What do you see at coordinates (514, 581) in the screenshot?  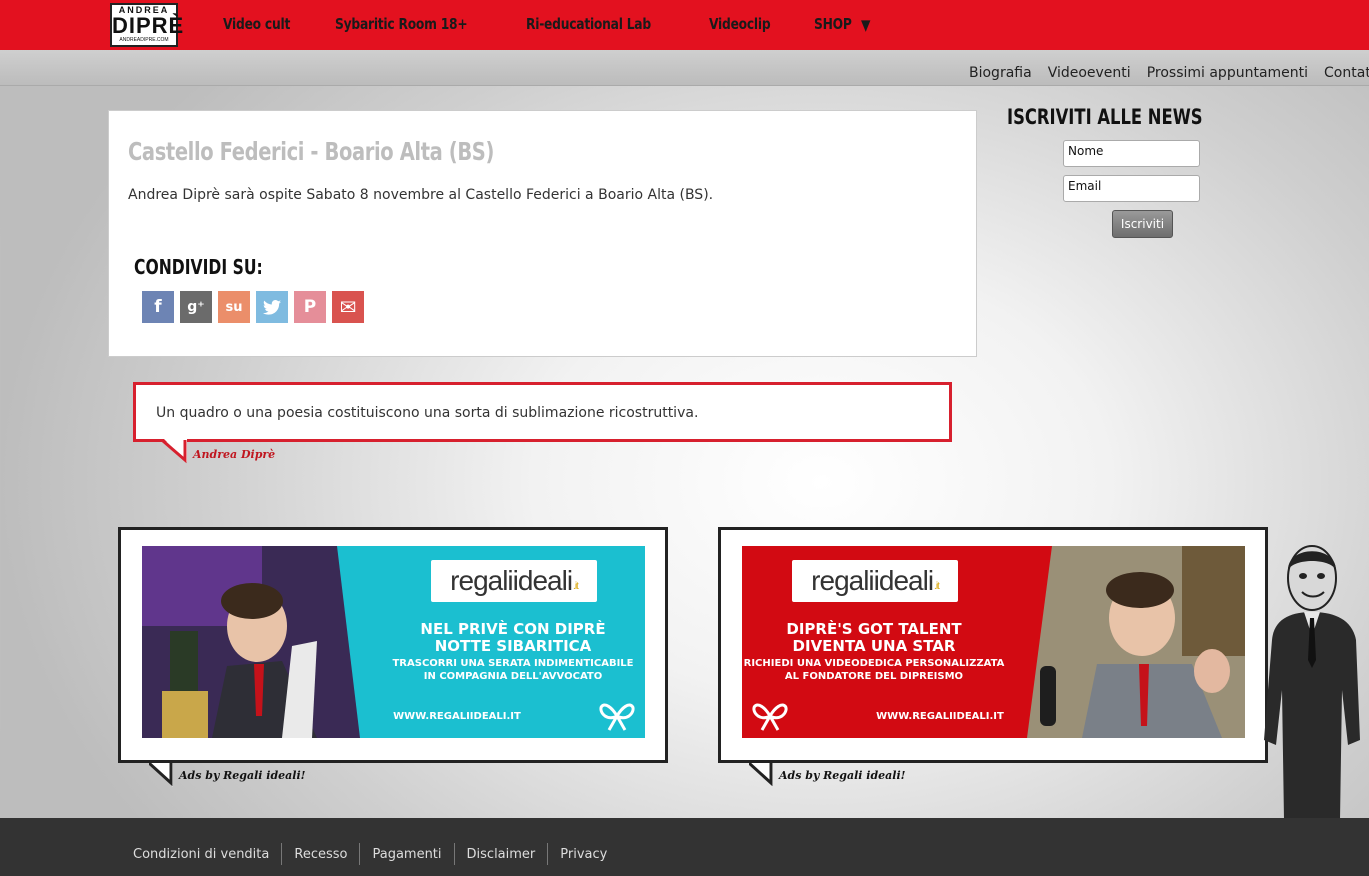 I see `ad-1-brand: regaliideali .it` at bounding box center [514, 581].